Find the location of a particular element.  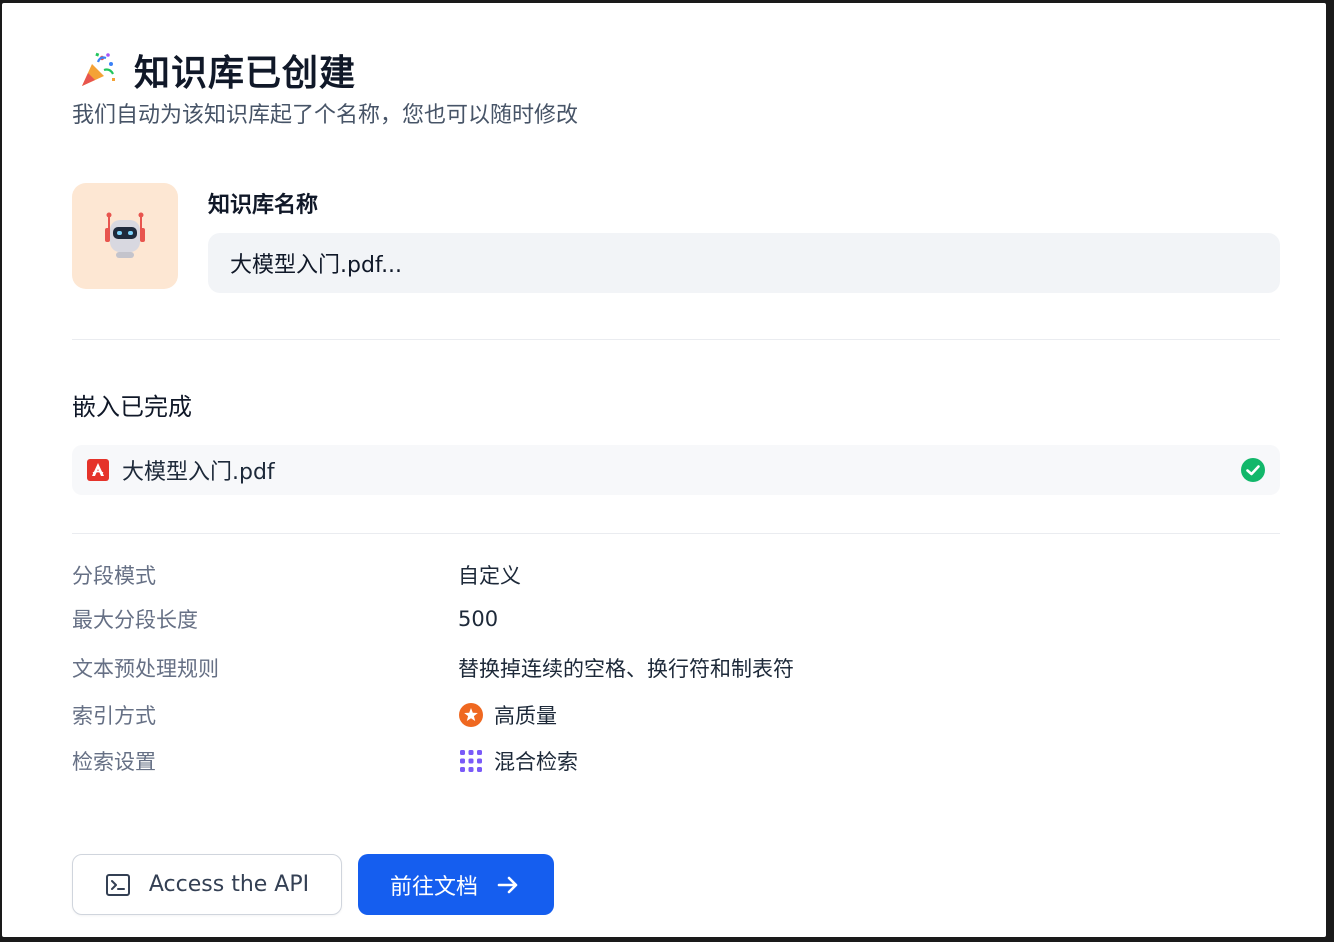

star-badge-icon is located at coordinates (471, 715).